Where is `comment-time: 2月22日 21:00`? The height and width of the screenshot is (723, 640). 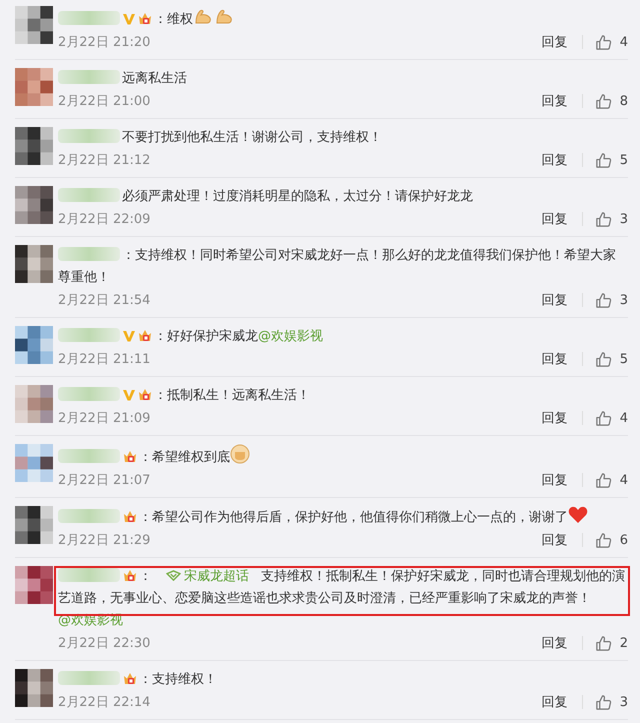 comment-time: 2月22日 21:00 is located at coordinates (104, 101).